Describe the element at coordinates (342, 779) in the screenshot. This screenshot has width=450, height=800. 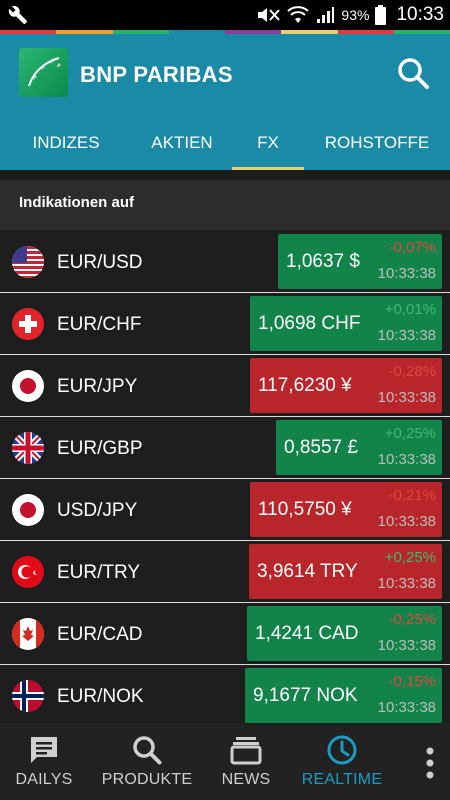
I see `nav-label: REALTIME` at that location.